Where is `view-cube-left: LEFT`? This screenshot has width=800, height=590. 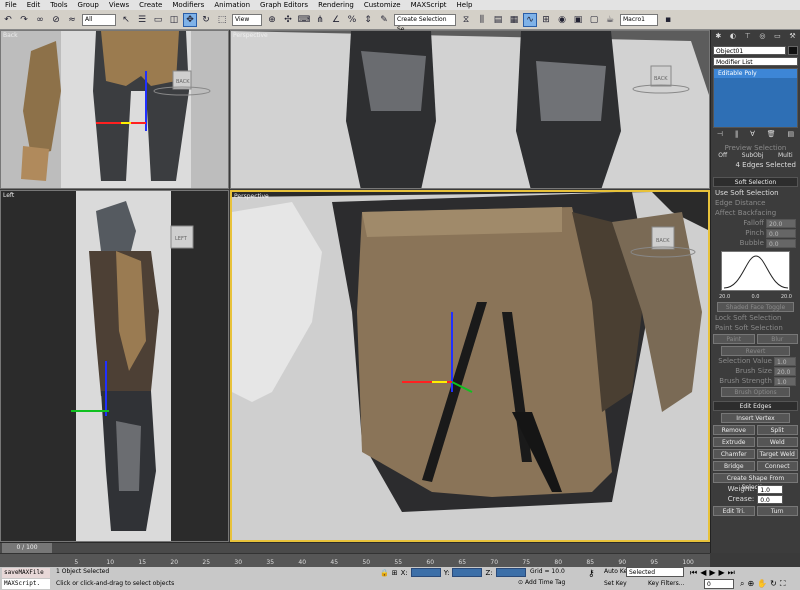
view-cube-left: LEFT is located at coordinates (181, 239).